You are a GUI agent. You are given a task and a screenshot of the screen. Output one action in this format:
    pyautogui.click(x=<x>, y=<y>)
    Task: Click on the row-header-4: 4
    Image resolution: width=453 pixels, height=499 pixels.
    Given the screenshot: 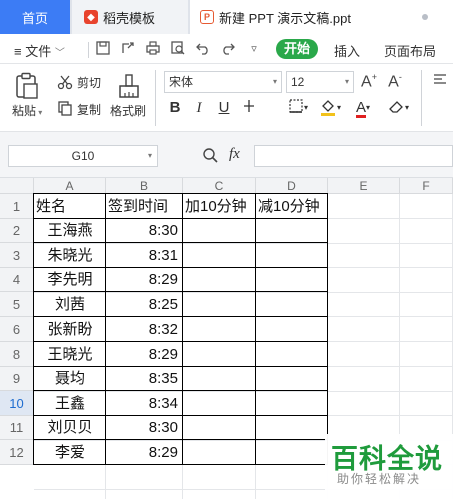 What is the action you would take?
    pyautogui.click(x=17, y=280)
    